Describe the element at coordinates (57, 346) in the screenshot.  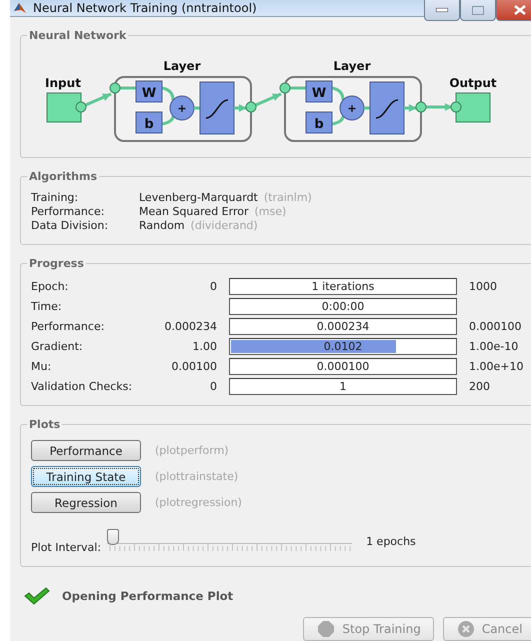
I see `field-label: Gradient:` at that location.